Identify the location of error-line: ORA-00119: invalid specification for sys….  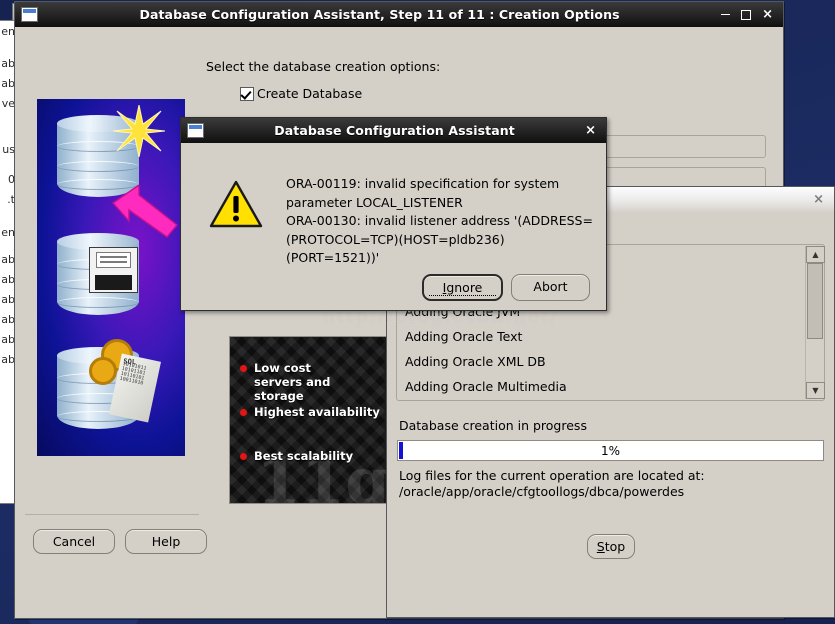
(423, 183).